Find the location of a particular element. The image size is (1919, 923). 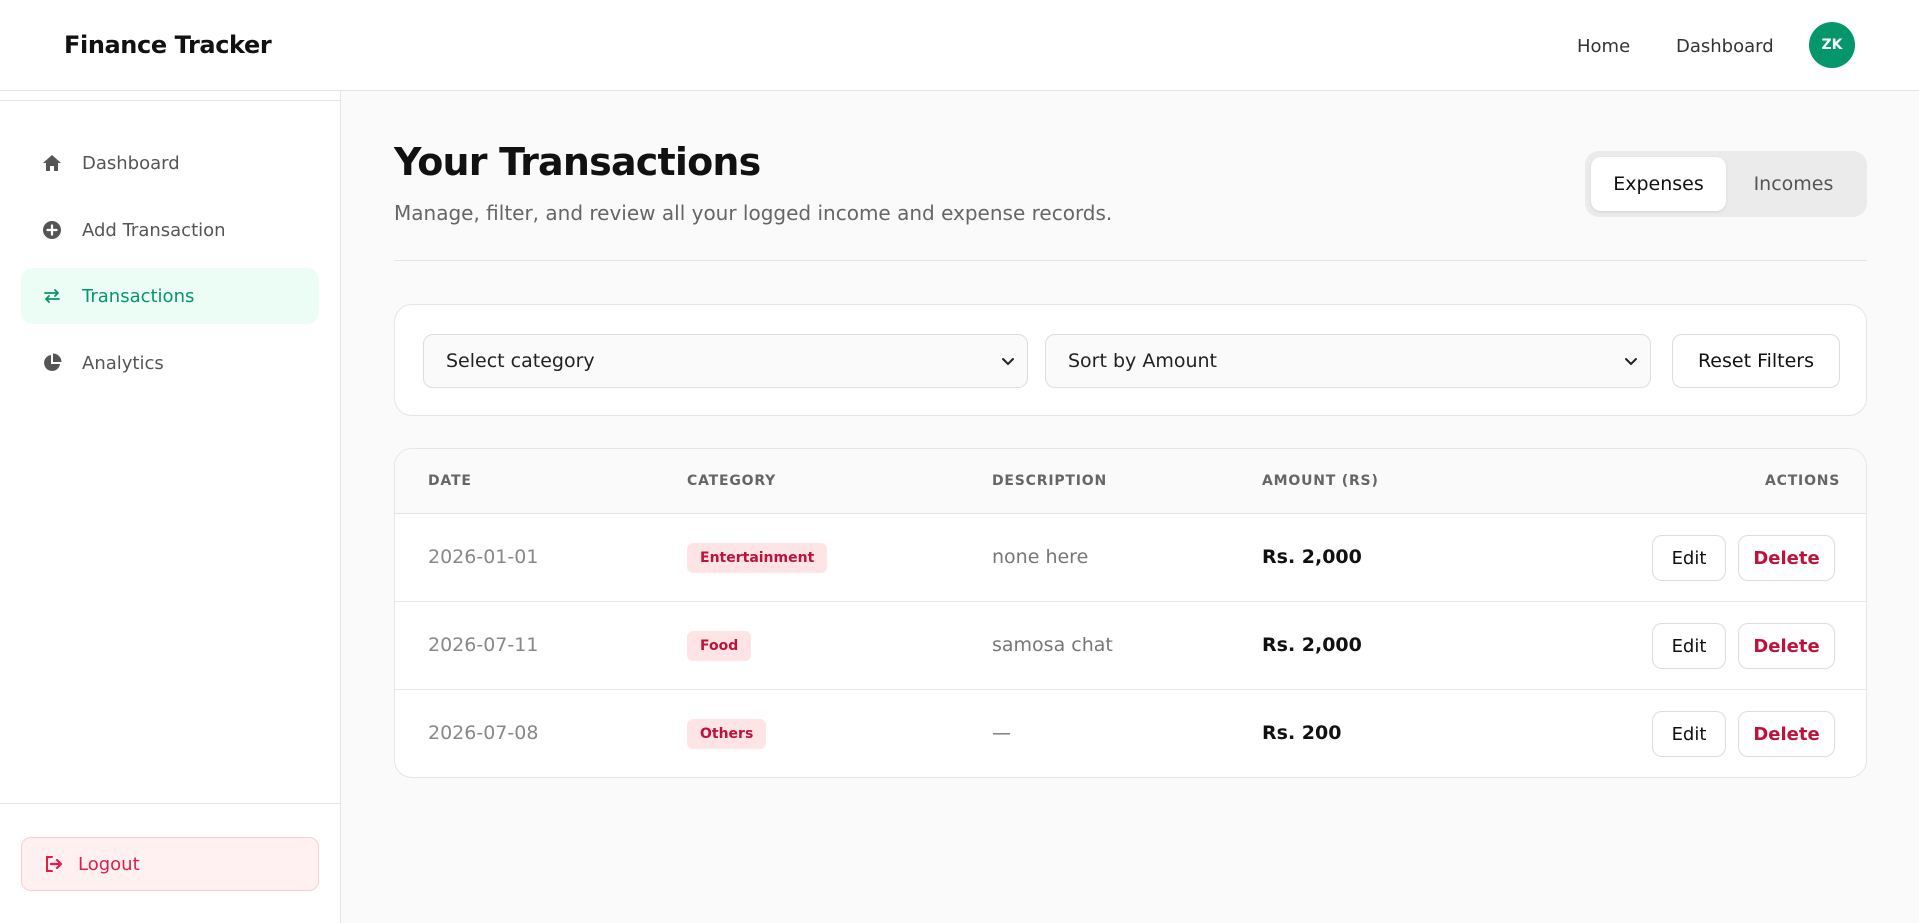

sidebar-item-transactions: Transactions is located at coordinates (170, 296).